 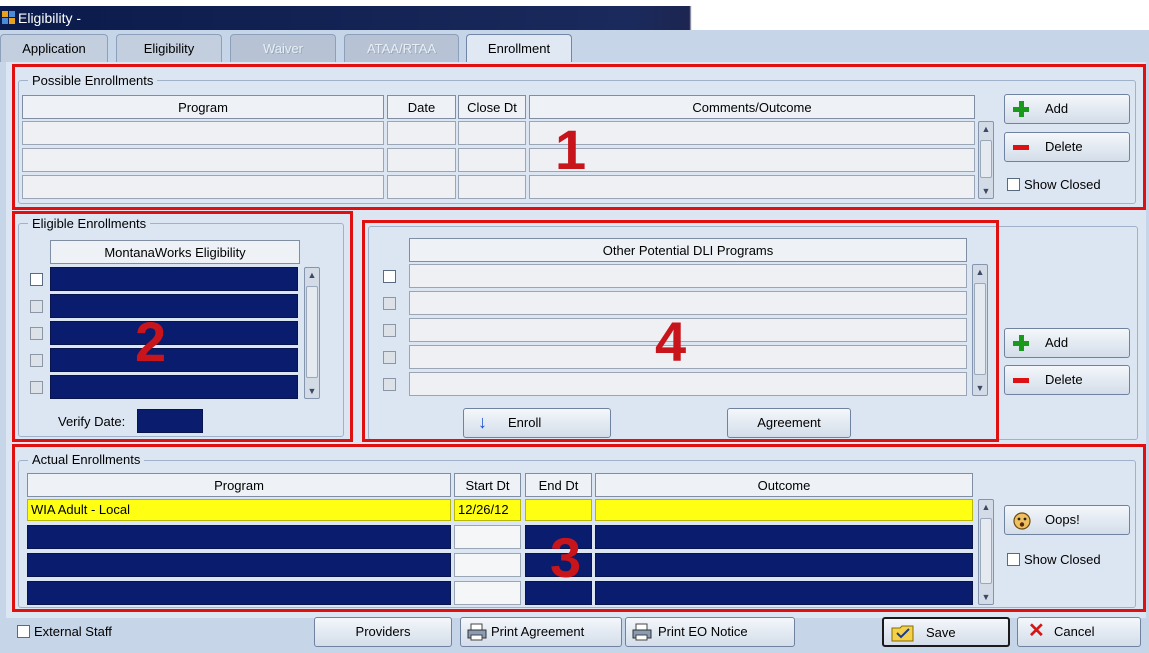 I want to click on other-add-button: Add, so click(x=1067, y=343).